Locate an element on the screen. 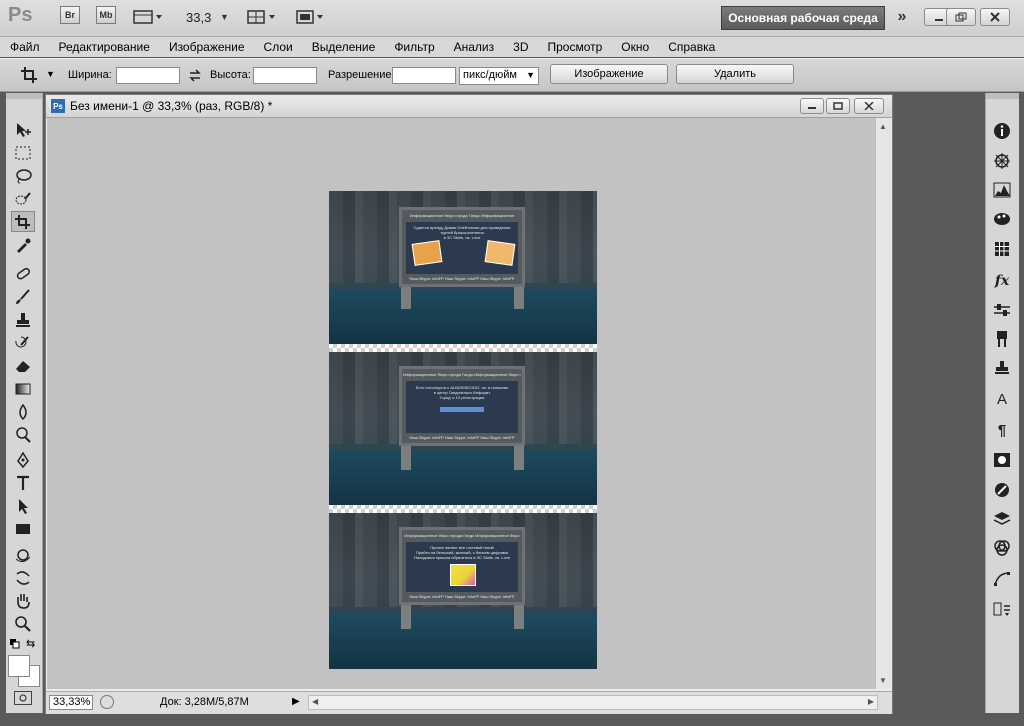  foreground-color-swatch is located at coordinates (19, 666).